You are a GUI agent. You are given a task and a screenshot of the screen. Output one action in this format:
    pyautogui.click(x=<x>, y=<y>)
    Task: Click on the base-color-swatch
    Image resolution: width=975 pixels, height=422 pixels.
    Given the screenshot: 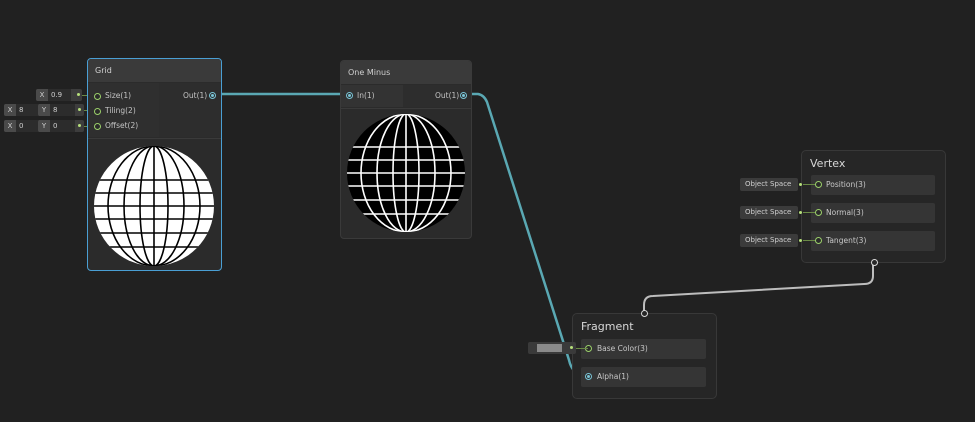 What is the action you would take?
    pyautogui.click(x=549, y=348)
    